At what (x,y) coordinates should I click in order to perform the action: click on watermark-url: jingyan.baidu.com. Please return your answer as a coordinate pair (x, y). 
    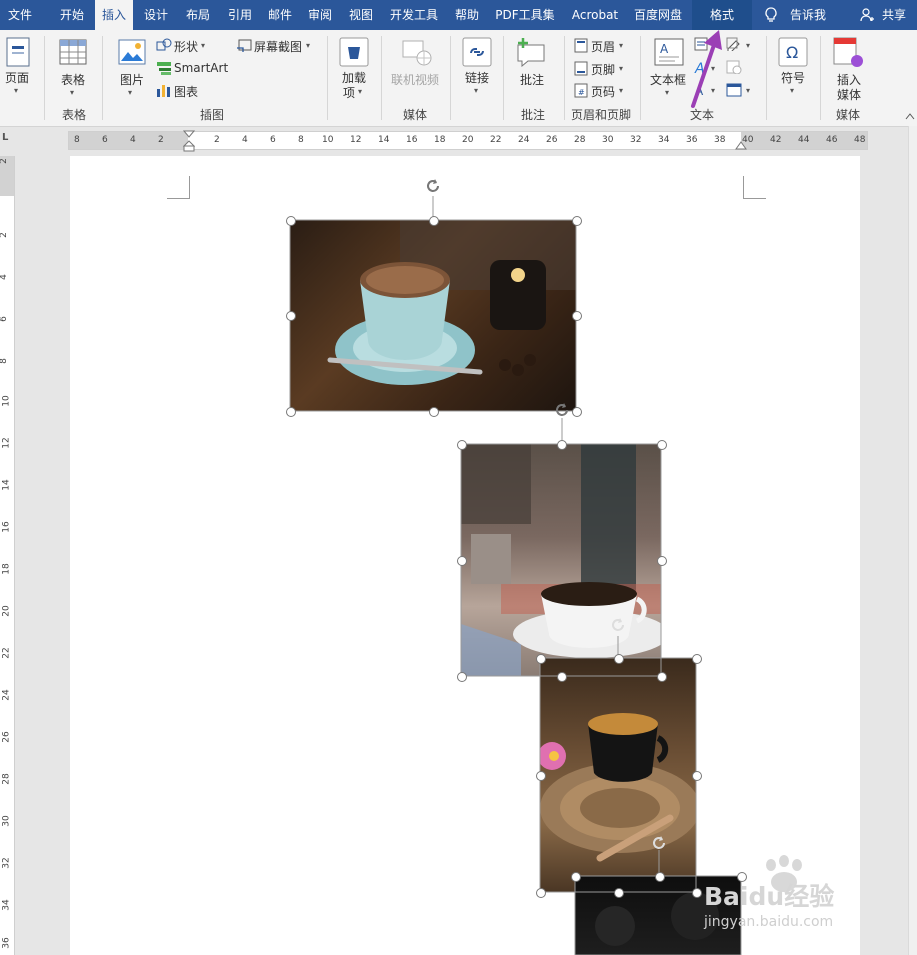
    Looking at the image, I should click on (769, 922).